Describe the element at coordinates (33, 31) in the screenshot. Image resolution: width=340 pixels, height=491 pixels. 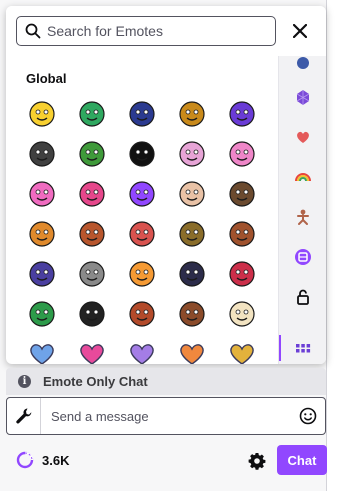
I see `search-icon` at that location.